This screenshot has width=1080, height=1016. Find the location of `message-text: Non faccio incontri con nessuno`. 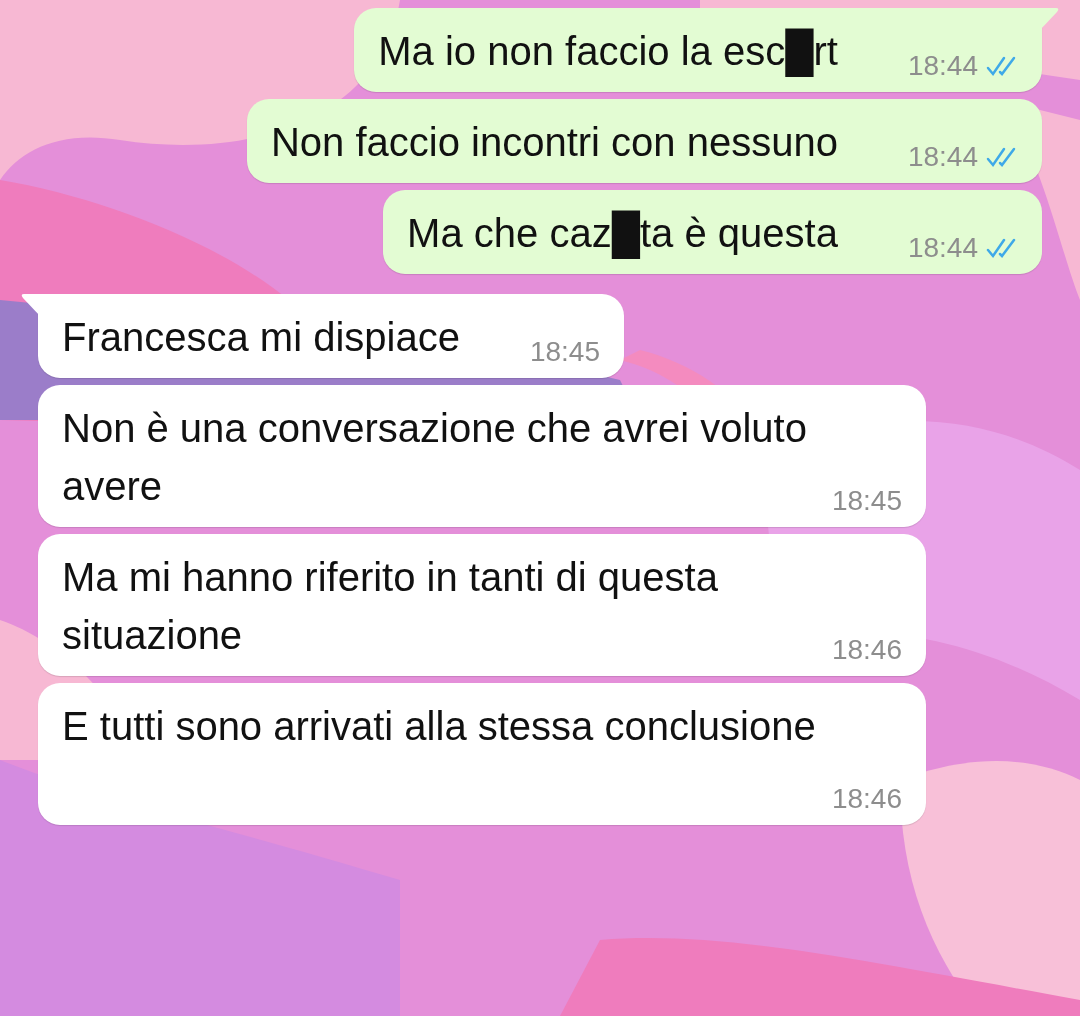

message-text: Non faccio incontri con nessuno is located at coordinates (554, 142).